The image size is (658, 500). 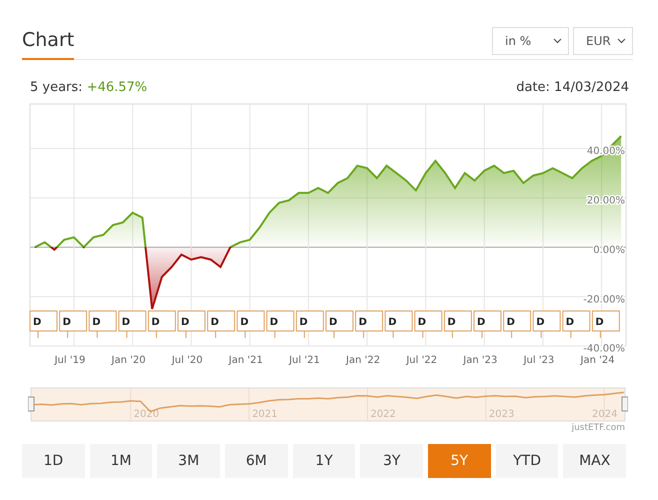 What do you see at coordinates (597, 360) in the screenshot?
I see `x-axis-label: Jan '24` at bounding box center [597, 360].